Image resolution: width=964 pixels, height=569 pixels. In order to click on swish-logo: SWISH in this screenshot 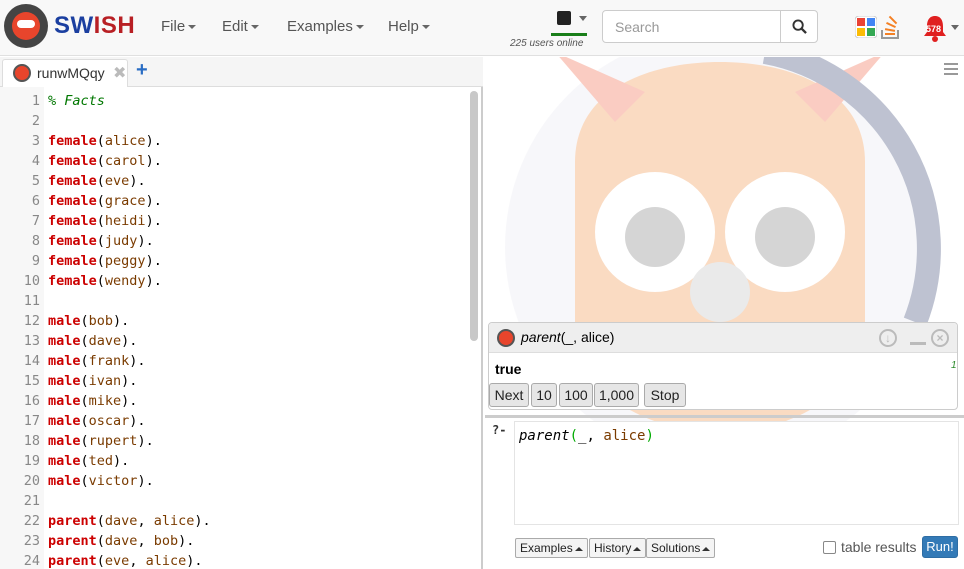, I will do `click(69, 26)`.